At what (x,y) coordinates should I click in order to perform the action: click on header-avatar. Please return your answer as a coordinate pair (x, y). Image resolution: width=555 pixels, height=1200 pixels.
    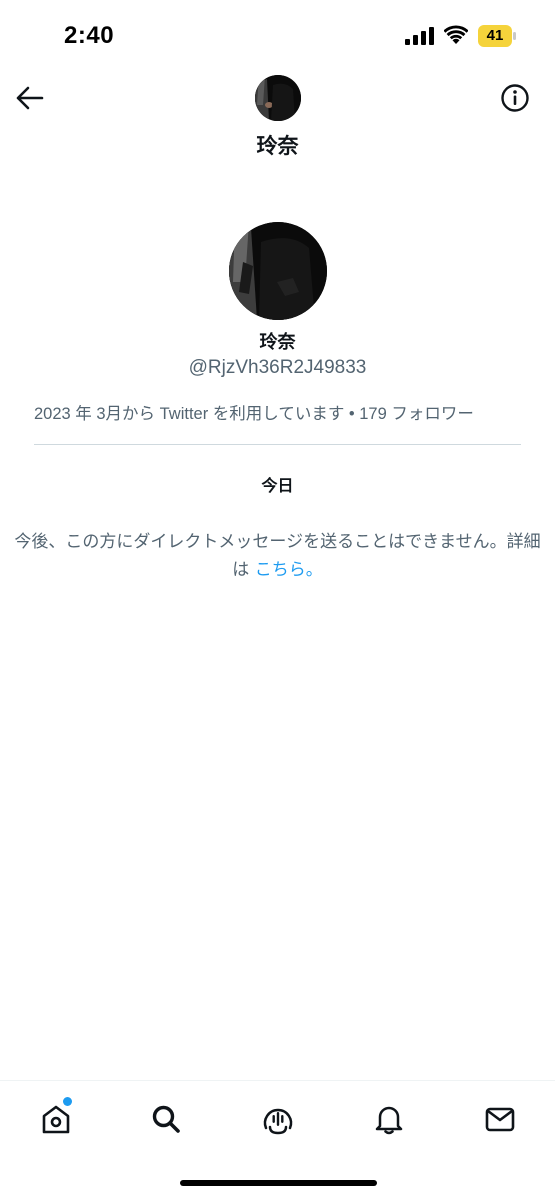
    Looking at the image, I should click on (278, 98).